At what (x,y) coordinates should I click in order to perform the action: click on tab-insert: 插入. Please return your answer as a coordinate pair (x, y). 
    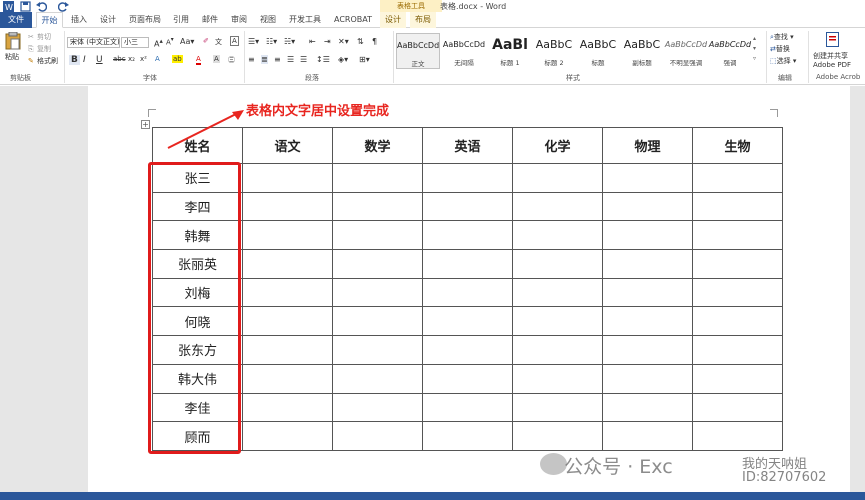
    Looking at the image, I should click on (79, 20).